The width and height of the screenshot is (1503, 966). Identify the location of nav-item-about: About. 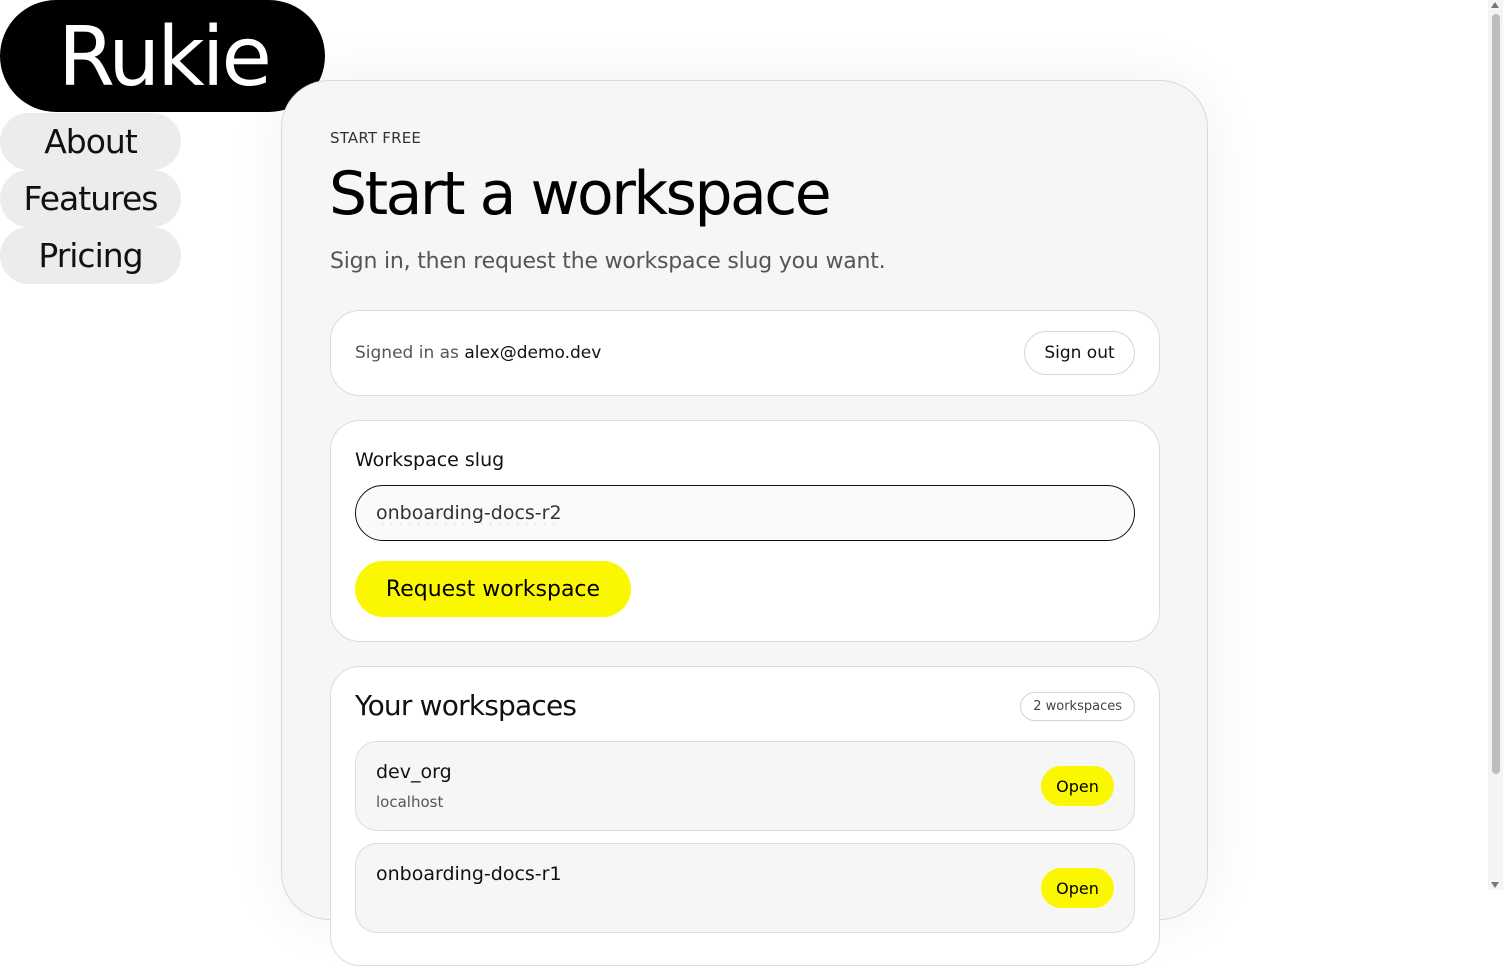
(90, 141).